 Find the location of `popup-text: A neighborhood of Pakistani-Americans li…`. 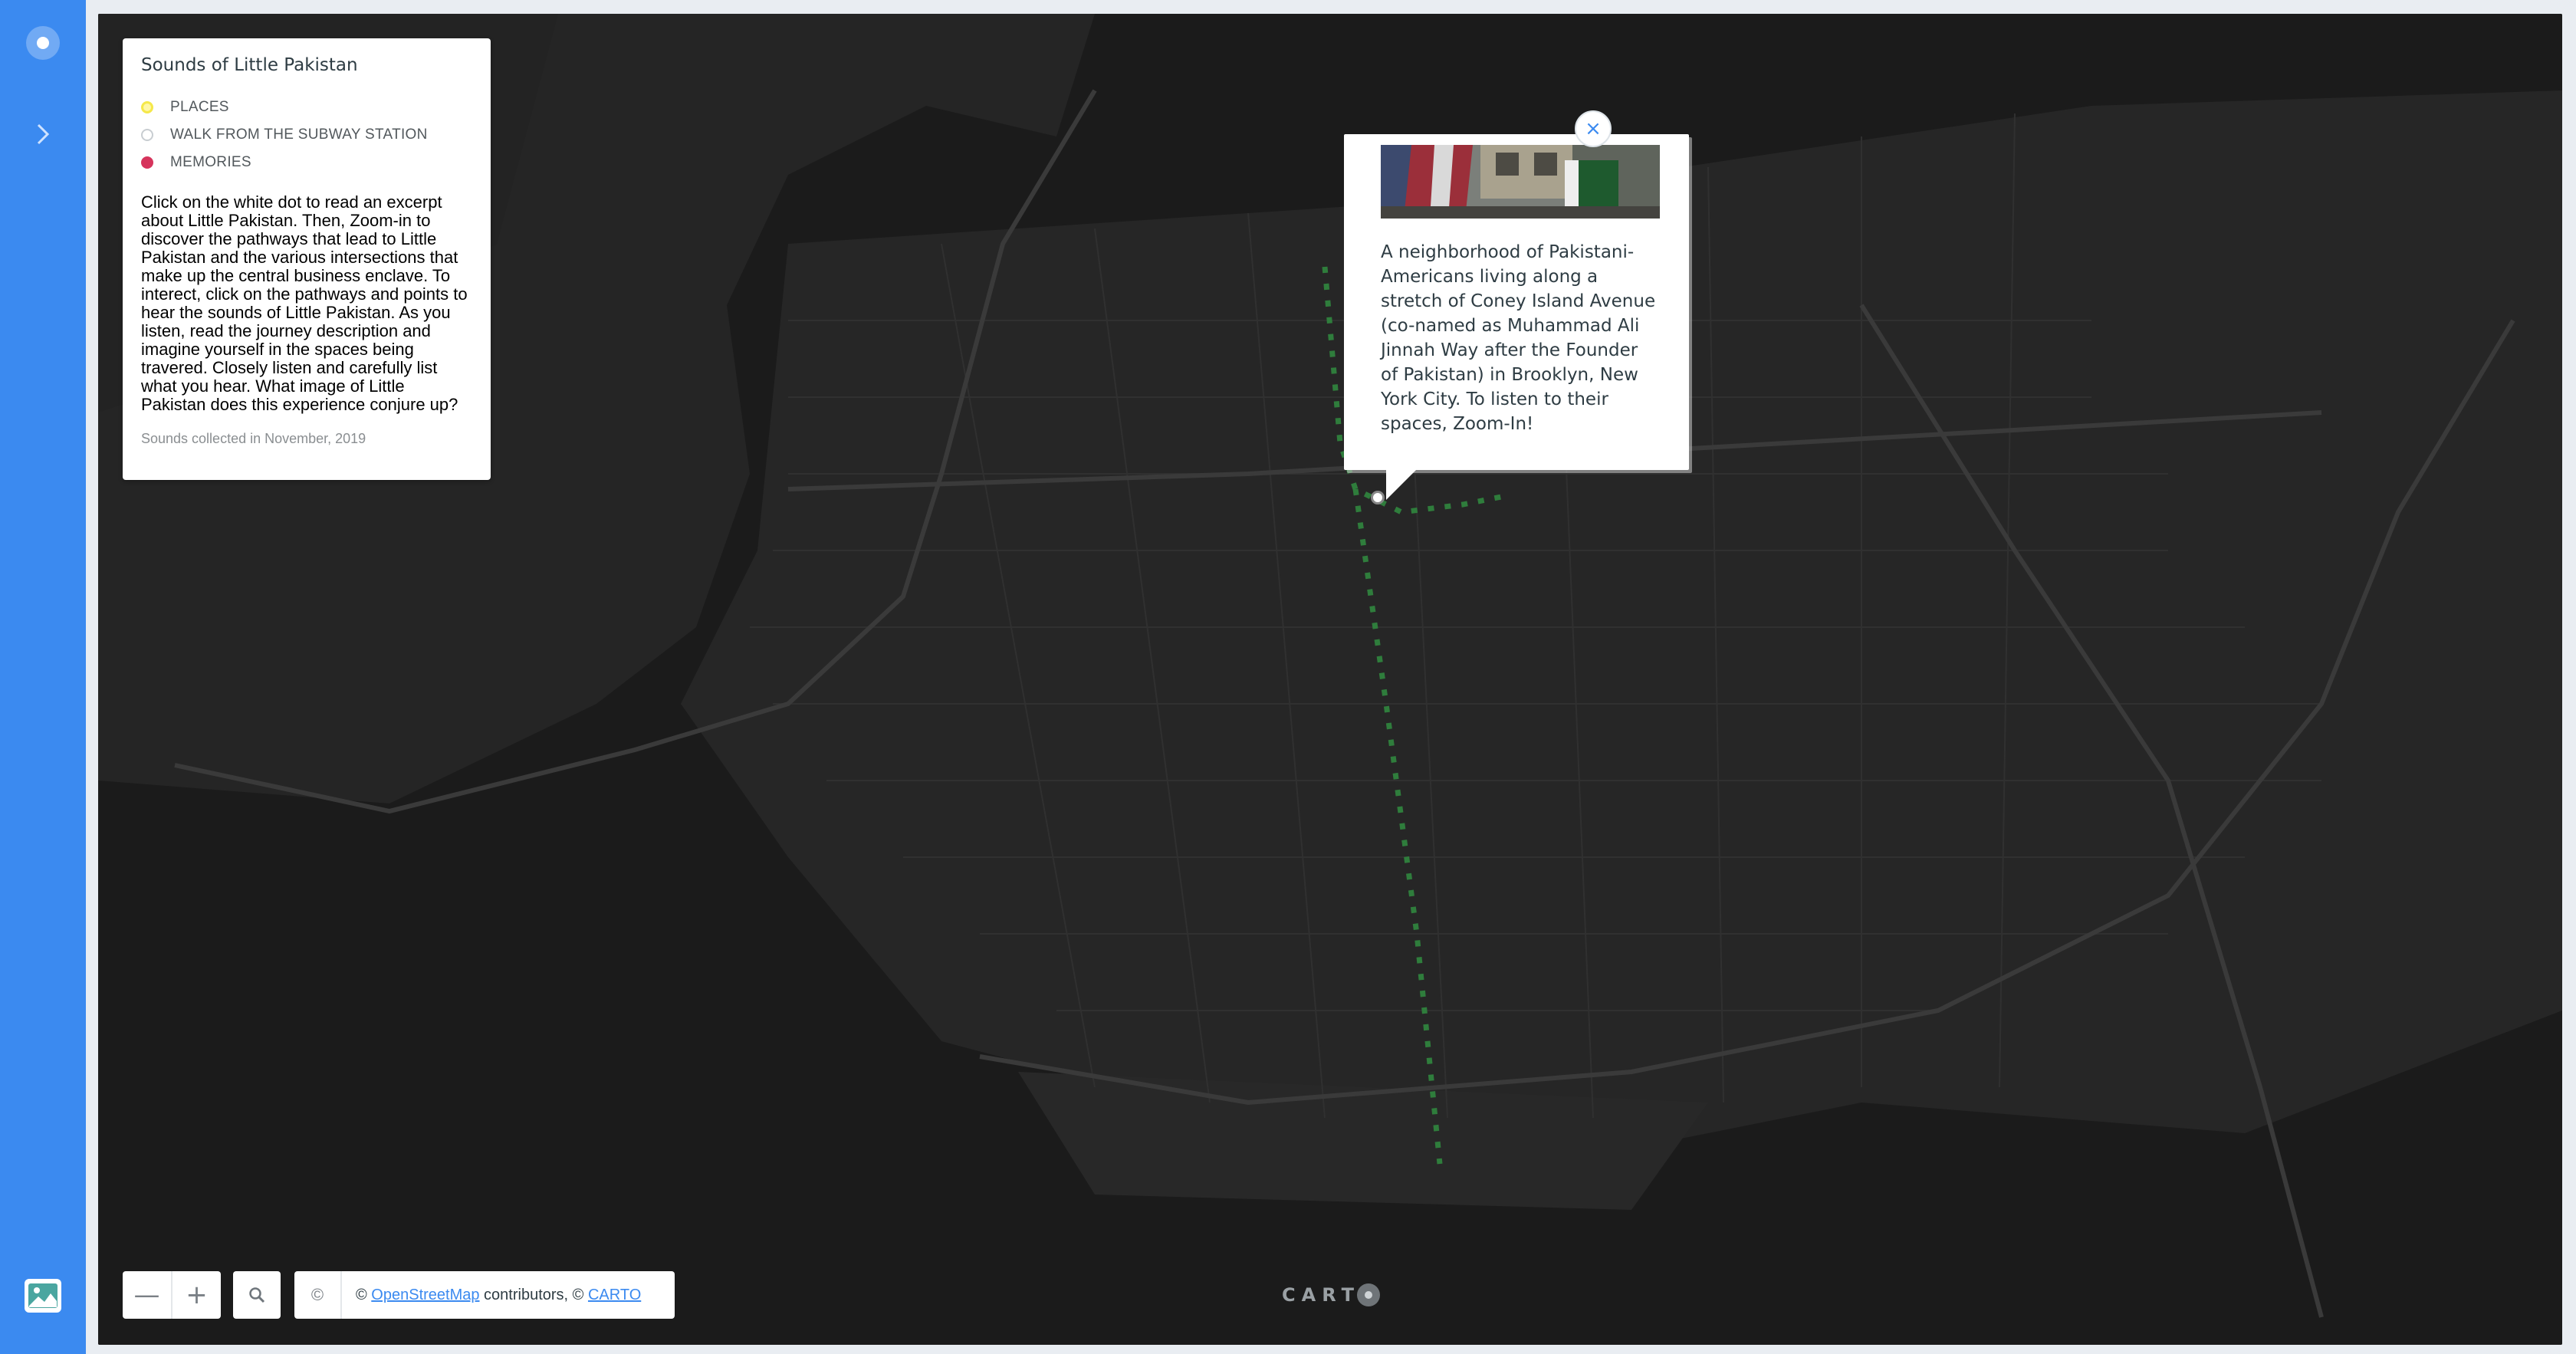

popup-text: A neighborhood of Pakistani-Americans li… is located at coordinates (1519, 338).